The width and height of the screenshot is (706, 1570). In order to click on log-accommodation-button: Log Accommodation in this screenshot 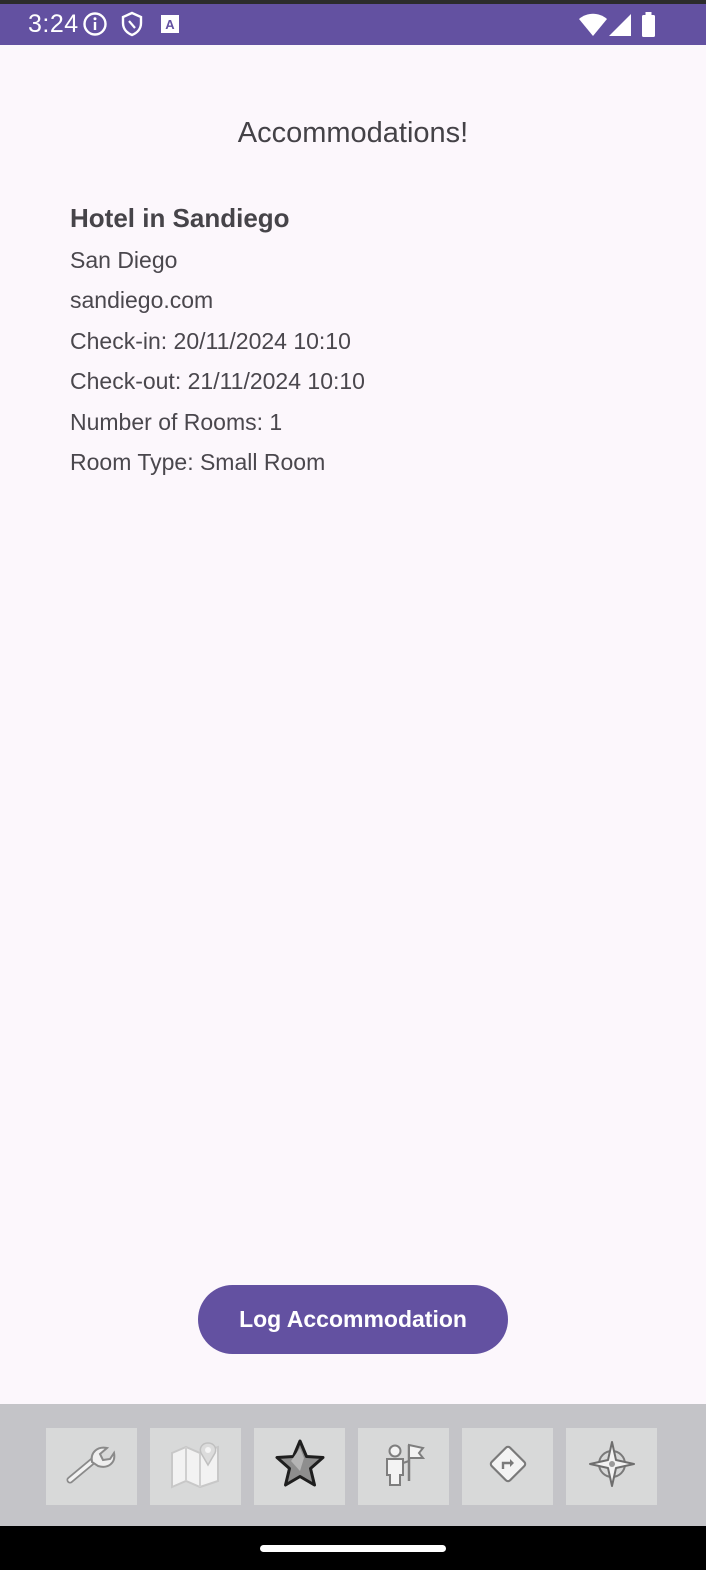, I will do `click(353, 1319)`.